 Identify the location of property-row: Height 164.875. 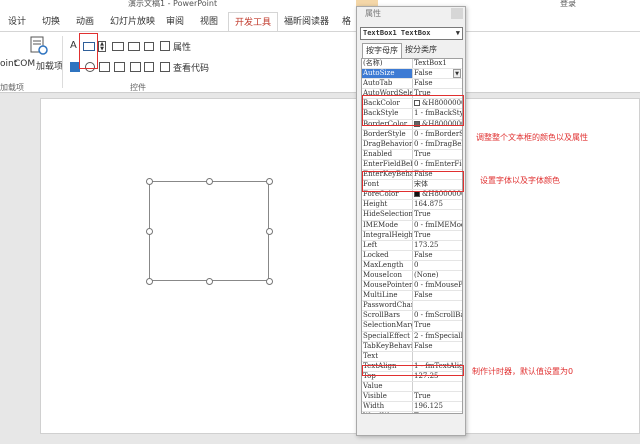
(412, 205).